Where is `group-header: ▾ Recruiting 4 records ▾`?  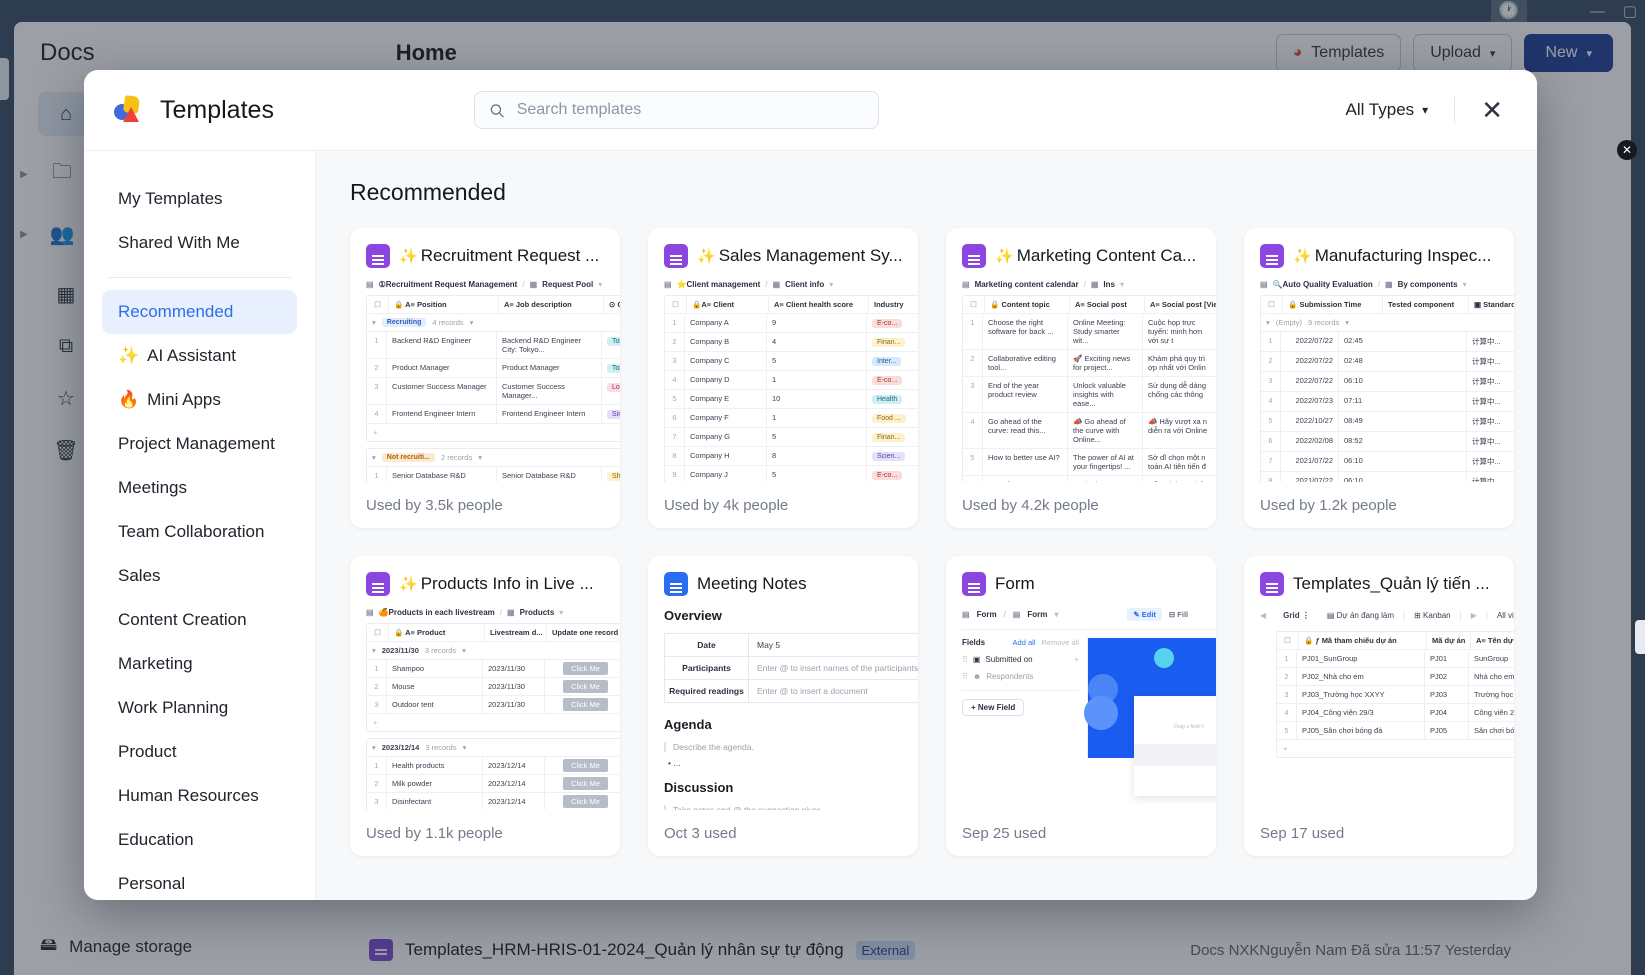
group-header: ▾ Recruiting 4 records ▾ is located at coordinates (493, 323).